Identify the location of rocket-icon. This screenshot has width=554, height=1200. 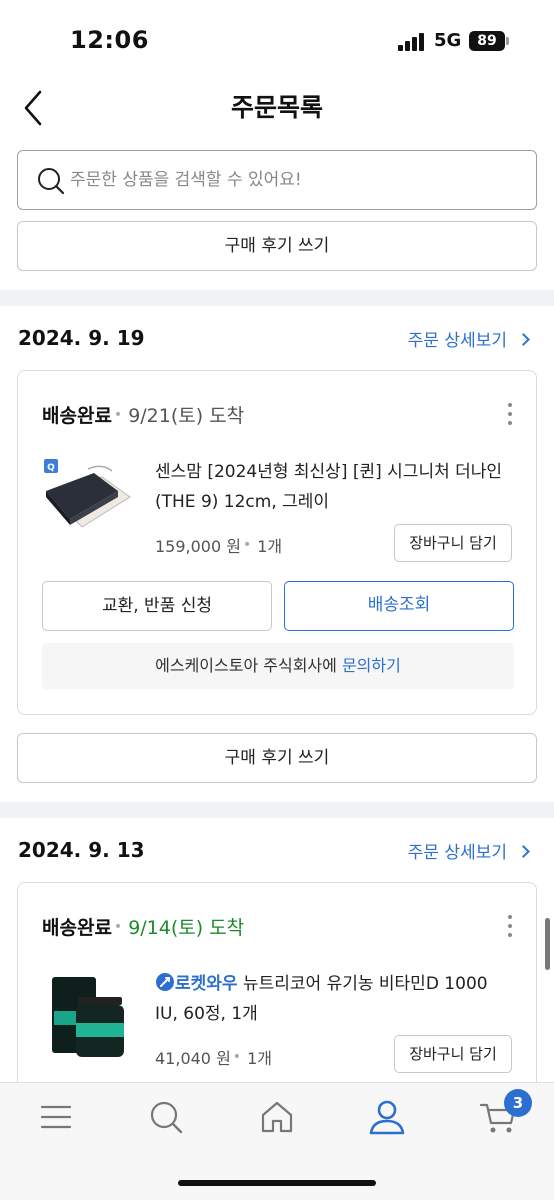
(165, 982).